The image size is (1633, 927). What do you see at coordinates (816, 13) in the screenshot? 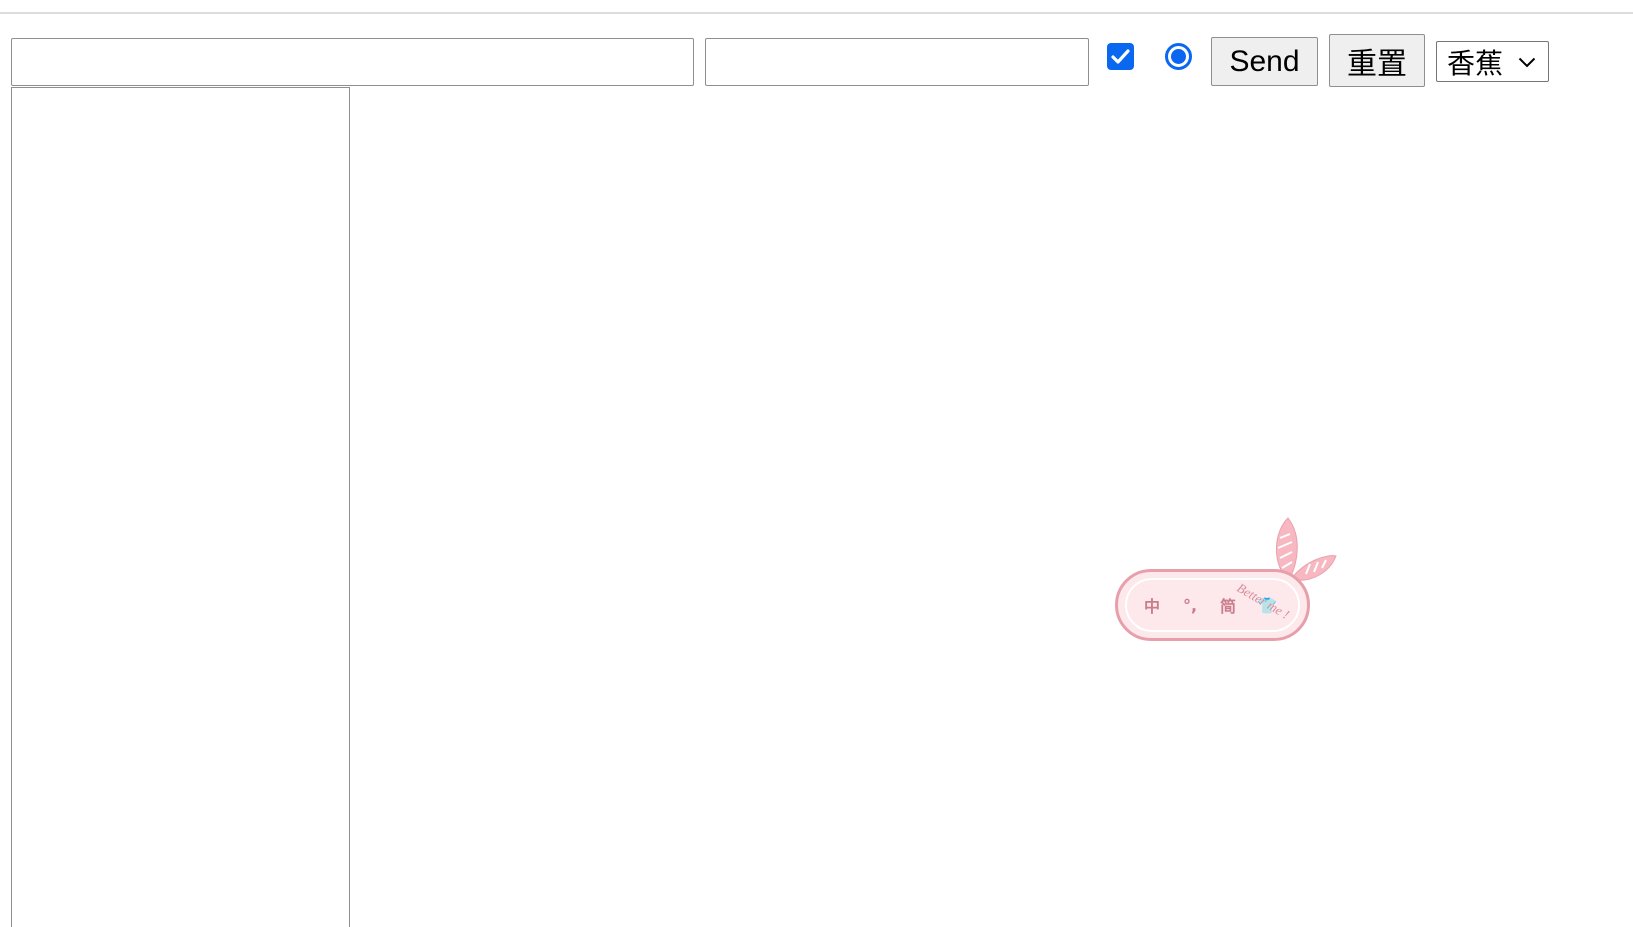
I see `top-divider` at bounding box center [816, 13].